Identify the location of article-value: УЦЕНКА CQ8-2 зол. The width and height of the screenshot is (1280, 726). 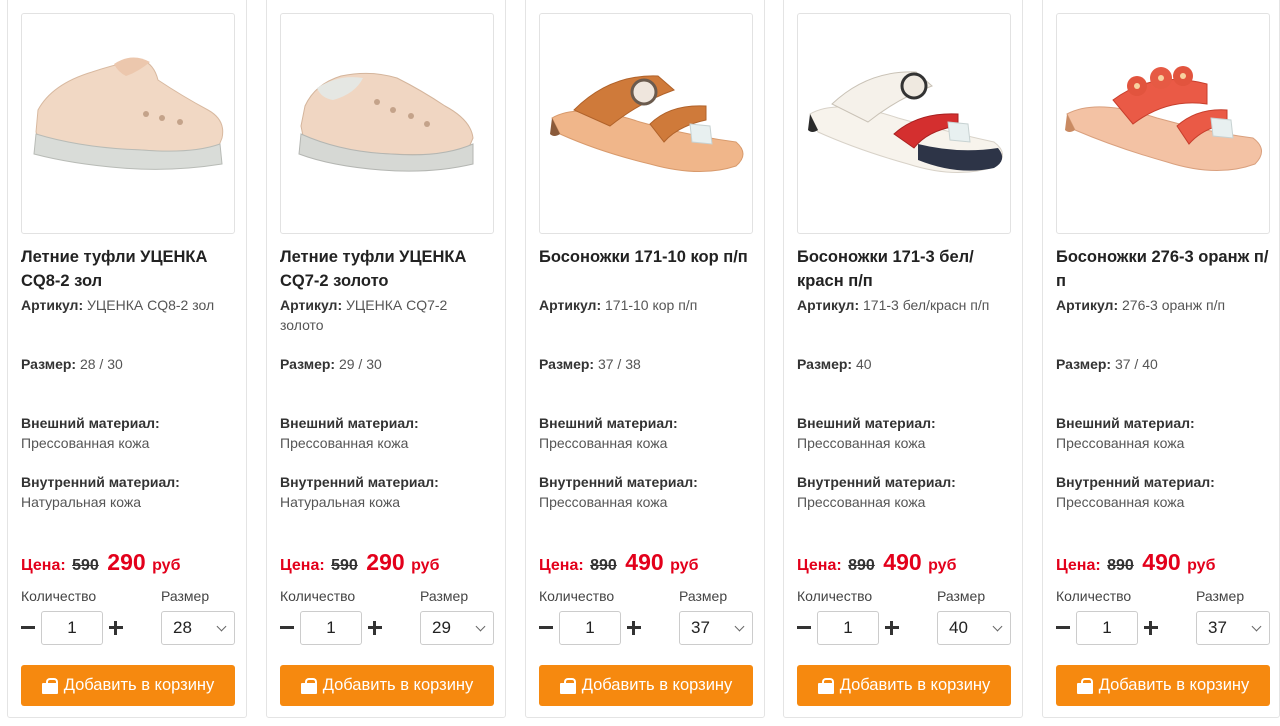
(151, 305).